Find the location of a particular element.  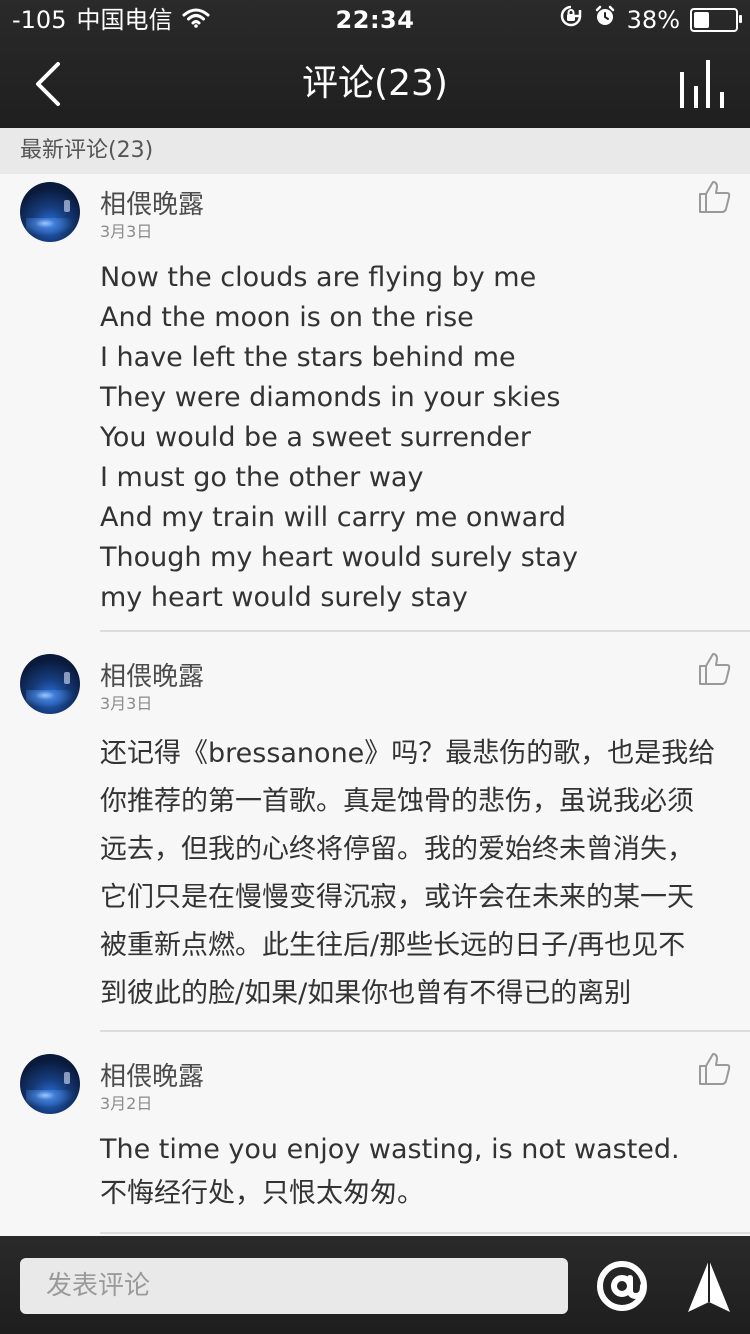

now-playing-button is located at coordinates (702, 84).